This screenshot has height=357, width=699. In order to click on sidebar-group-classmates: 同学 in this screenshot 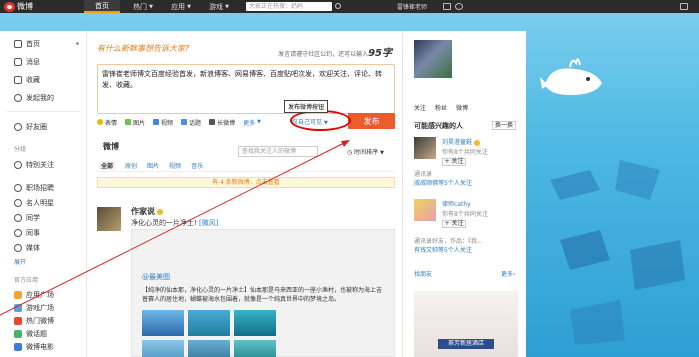, I will do `click(27, 218)`.